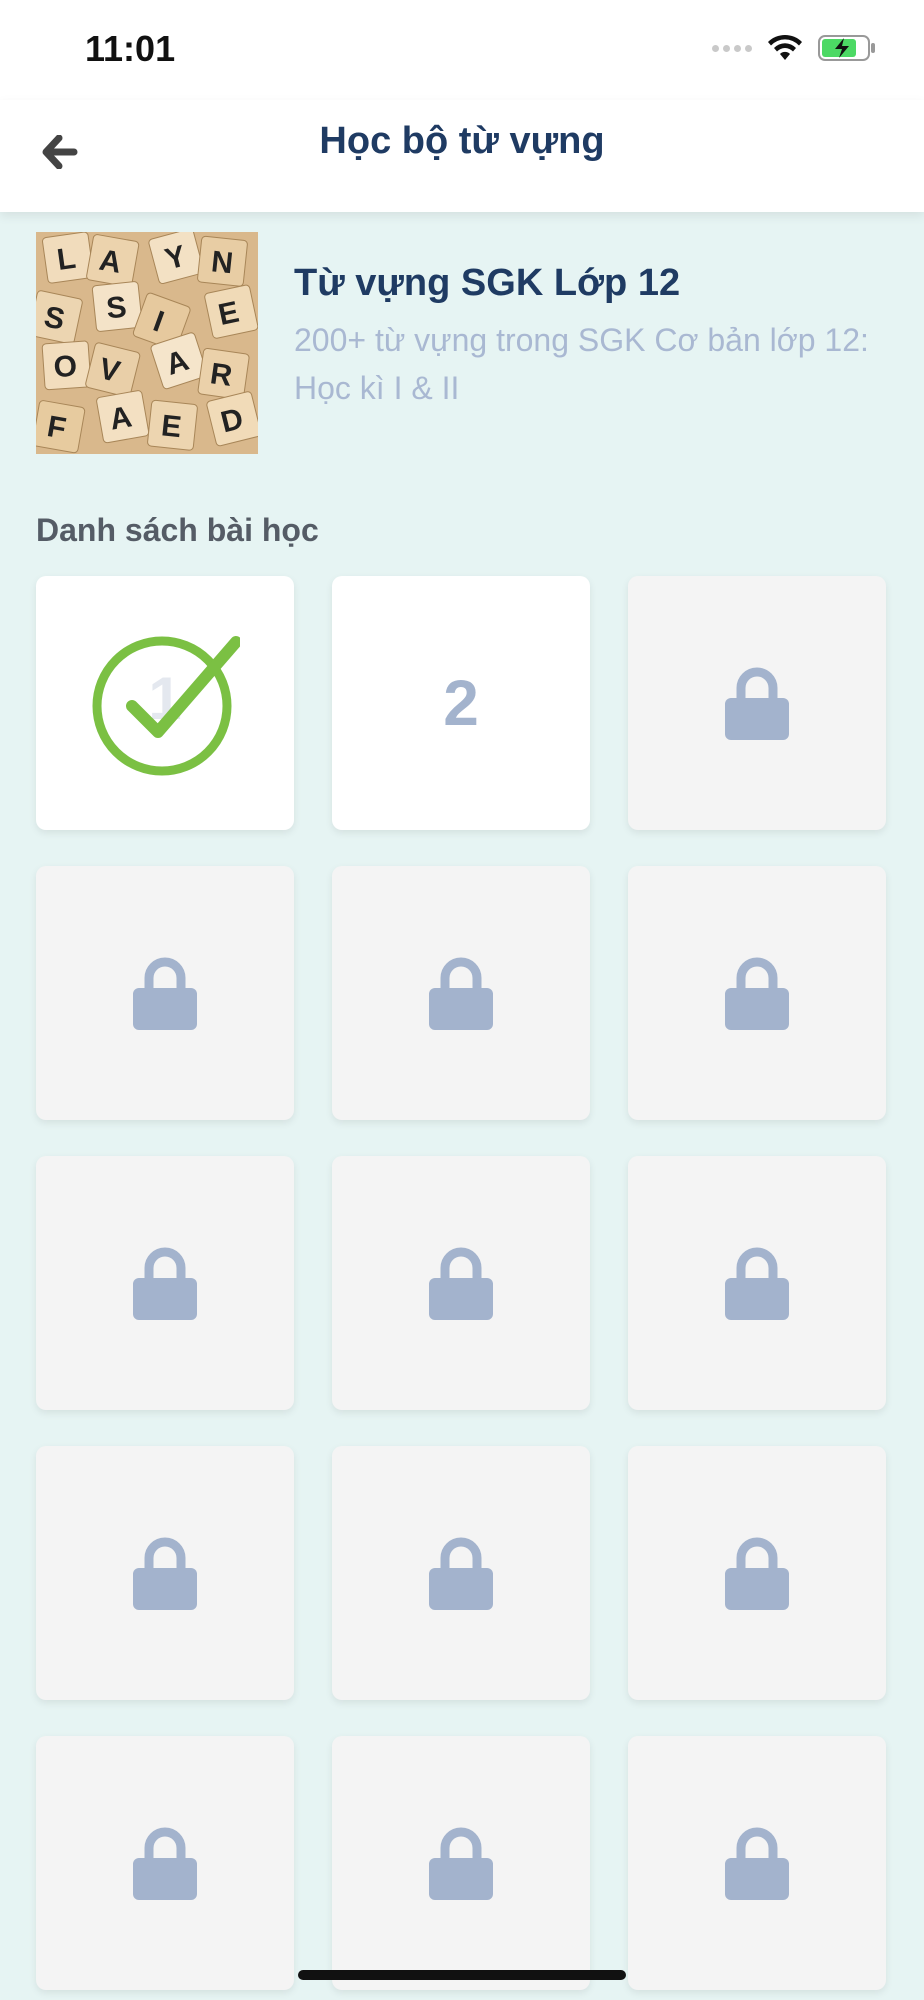  I want to click on lesson-card-1-completed: 1, so click(165, 703).